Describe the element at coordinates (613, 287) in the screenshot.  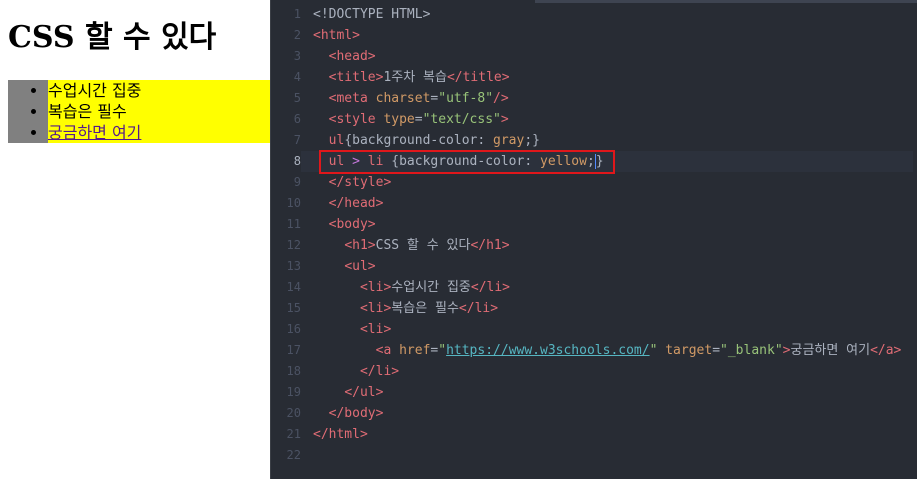
I see `code-line: <li>수업시간 집중</li>` at that location.